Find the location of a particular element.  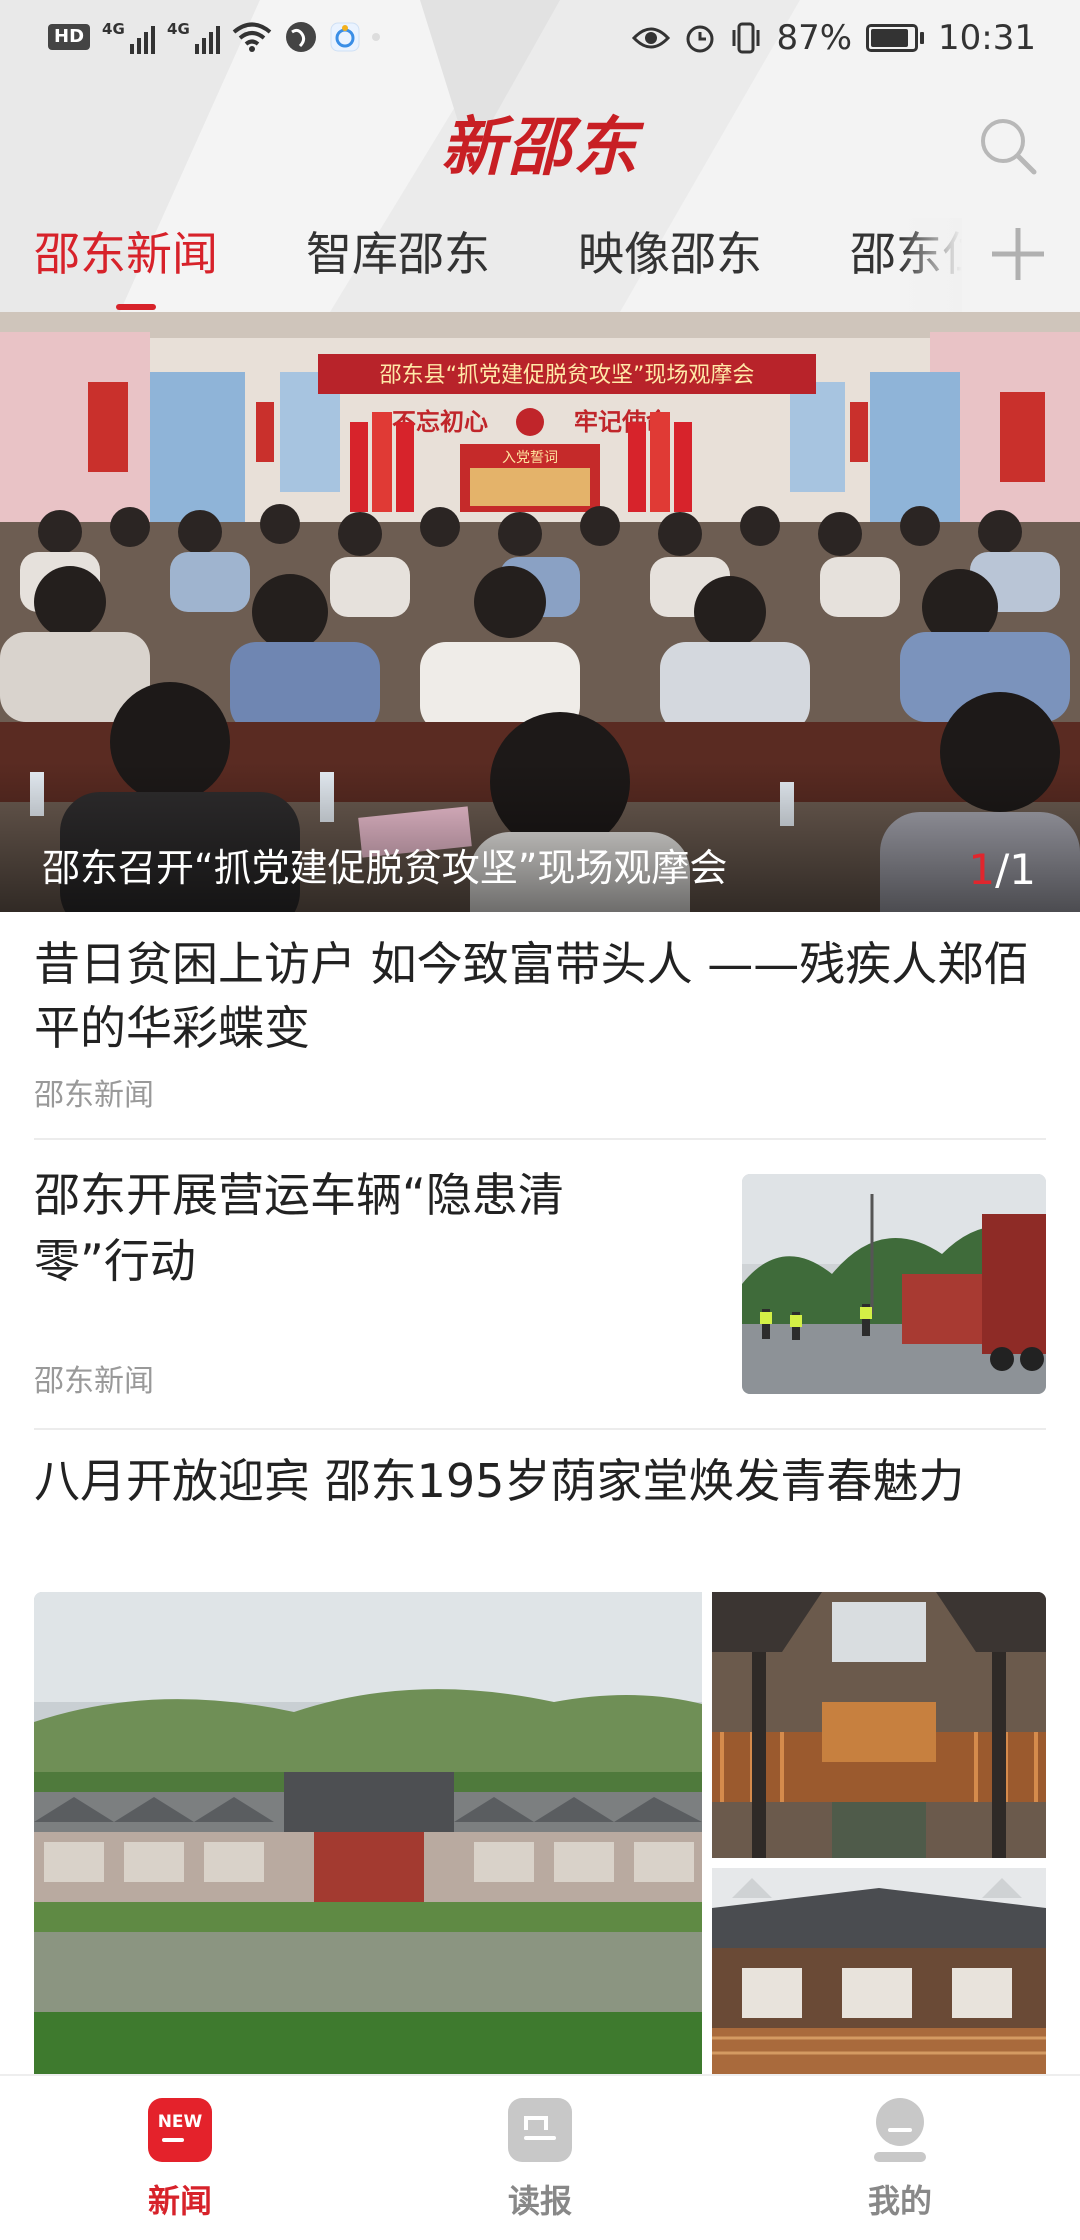

banner-caption: 邵东召开“抓党建促脱贫攻坚”现场观摩会 is located at coordinates (384, 864).